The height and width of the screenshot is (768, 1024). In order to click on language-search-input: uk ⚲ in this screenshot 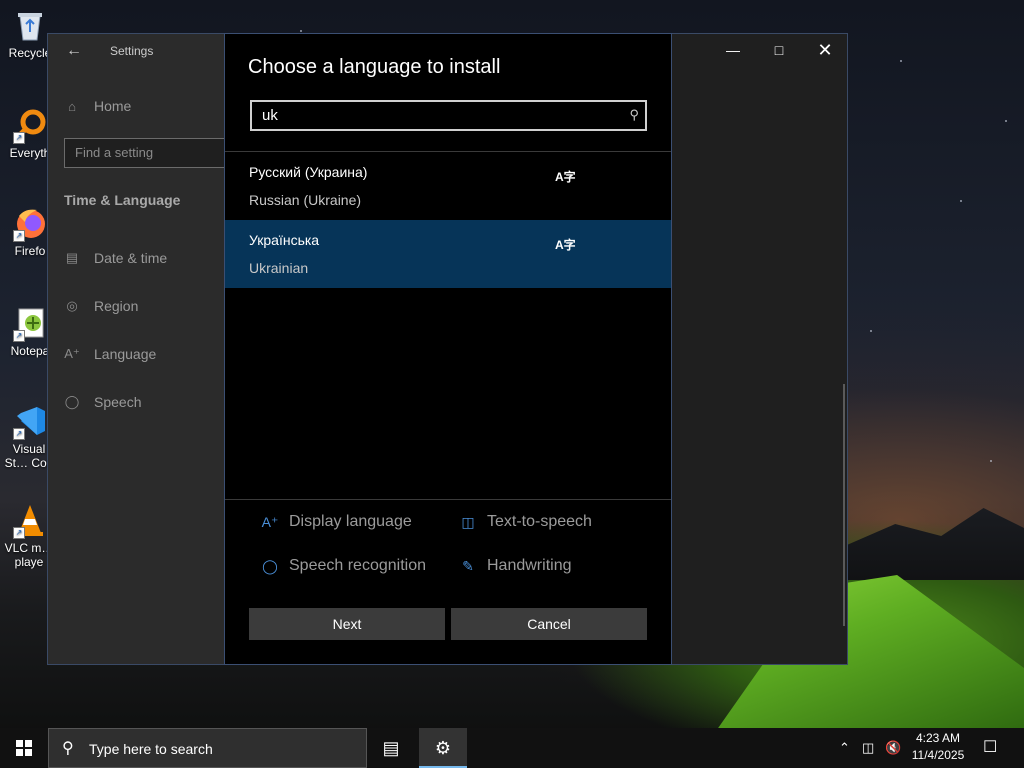, I will do `click(448, 115)`.